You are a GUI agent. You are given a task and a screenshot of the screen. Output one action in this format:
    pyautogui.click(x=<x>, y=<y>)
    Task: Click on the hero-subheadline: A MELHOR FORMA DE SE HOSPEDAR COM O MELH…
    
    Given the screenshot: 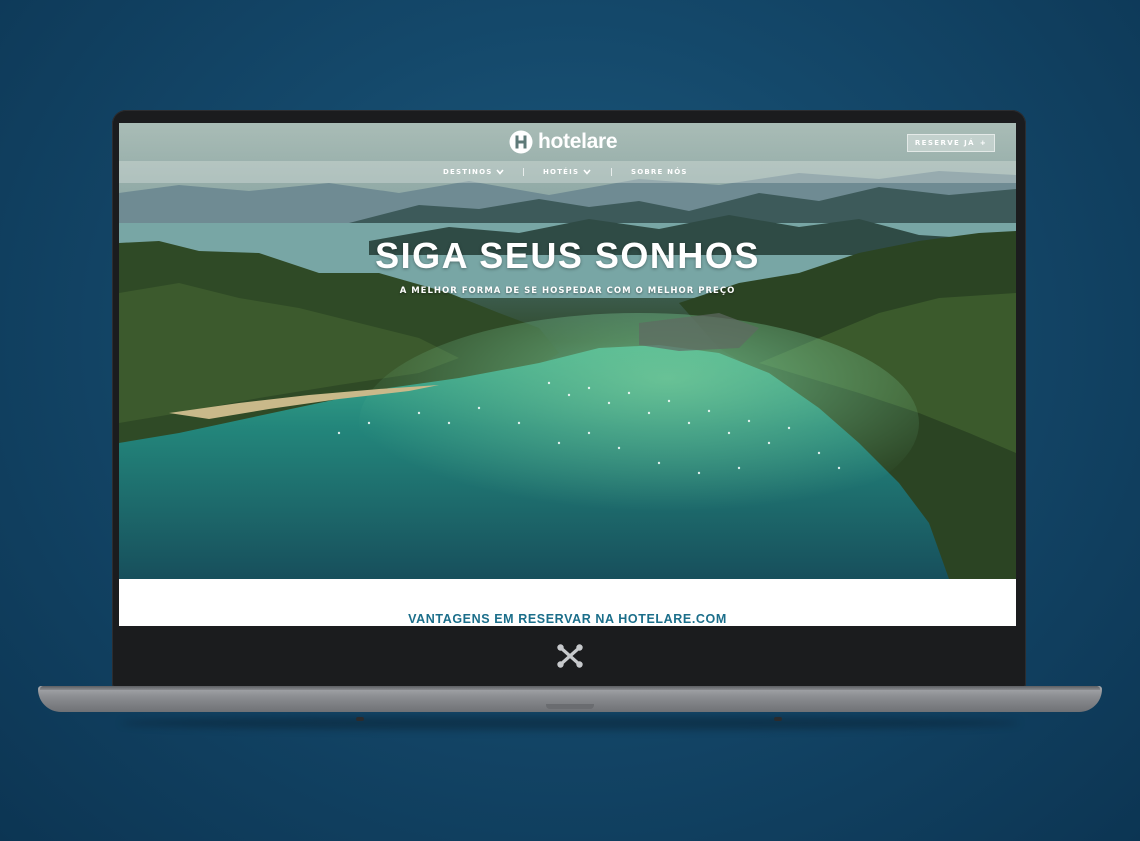 What is the action you would take?
    pyautogui.click(x=567, y=291)
    